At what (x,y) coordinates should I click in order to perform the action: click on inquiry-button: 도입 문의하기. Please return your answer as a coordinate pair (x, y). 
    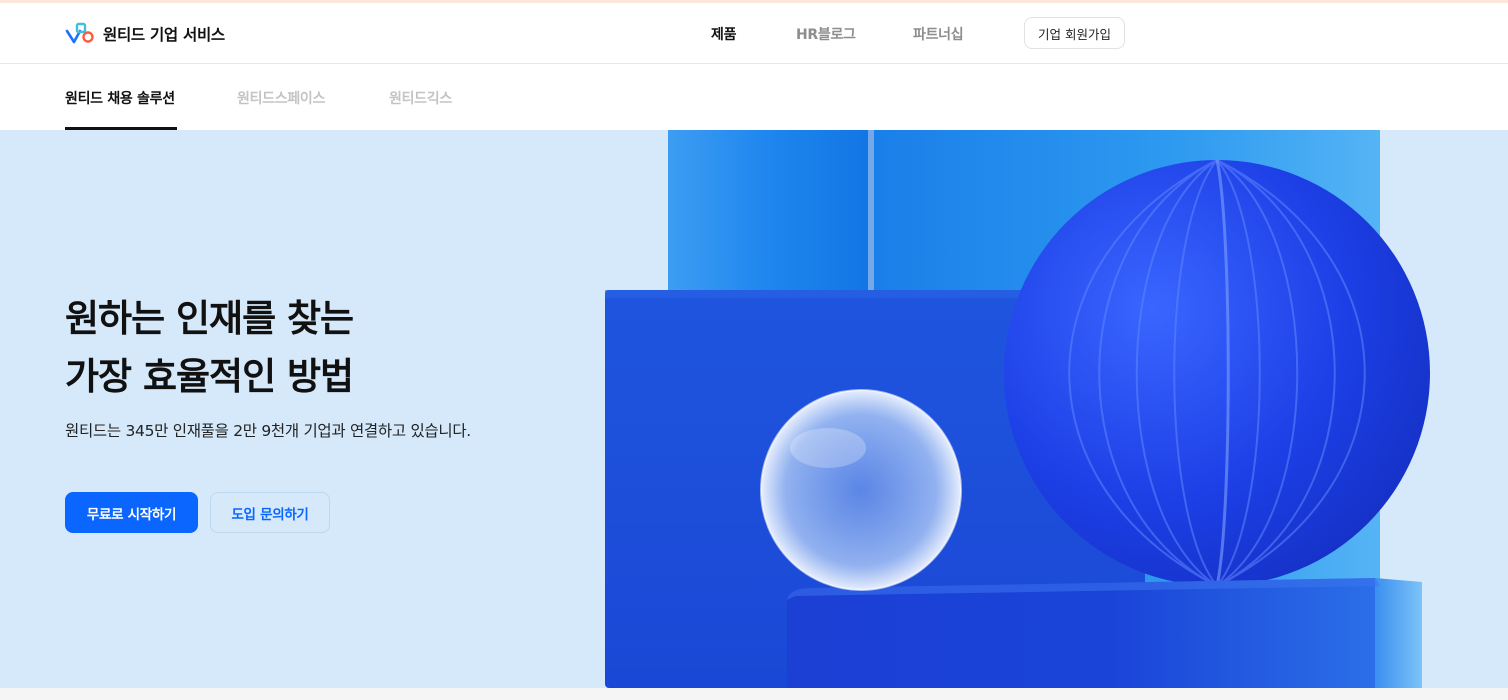
    Looking at the image, I should click on (270, 512).